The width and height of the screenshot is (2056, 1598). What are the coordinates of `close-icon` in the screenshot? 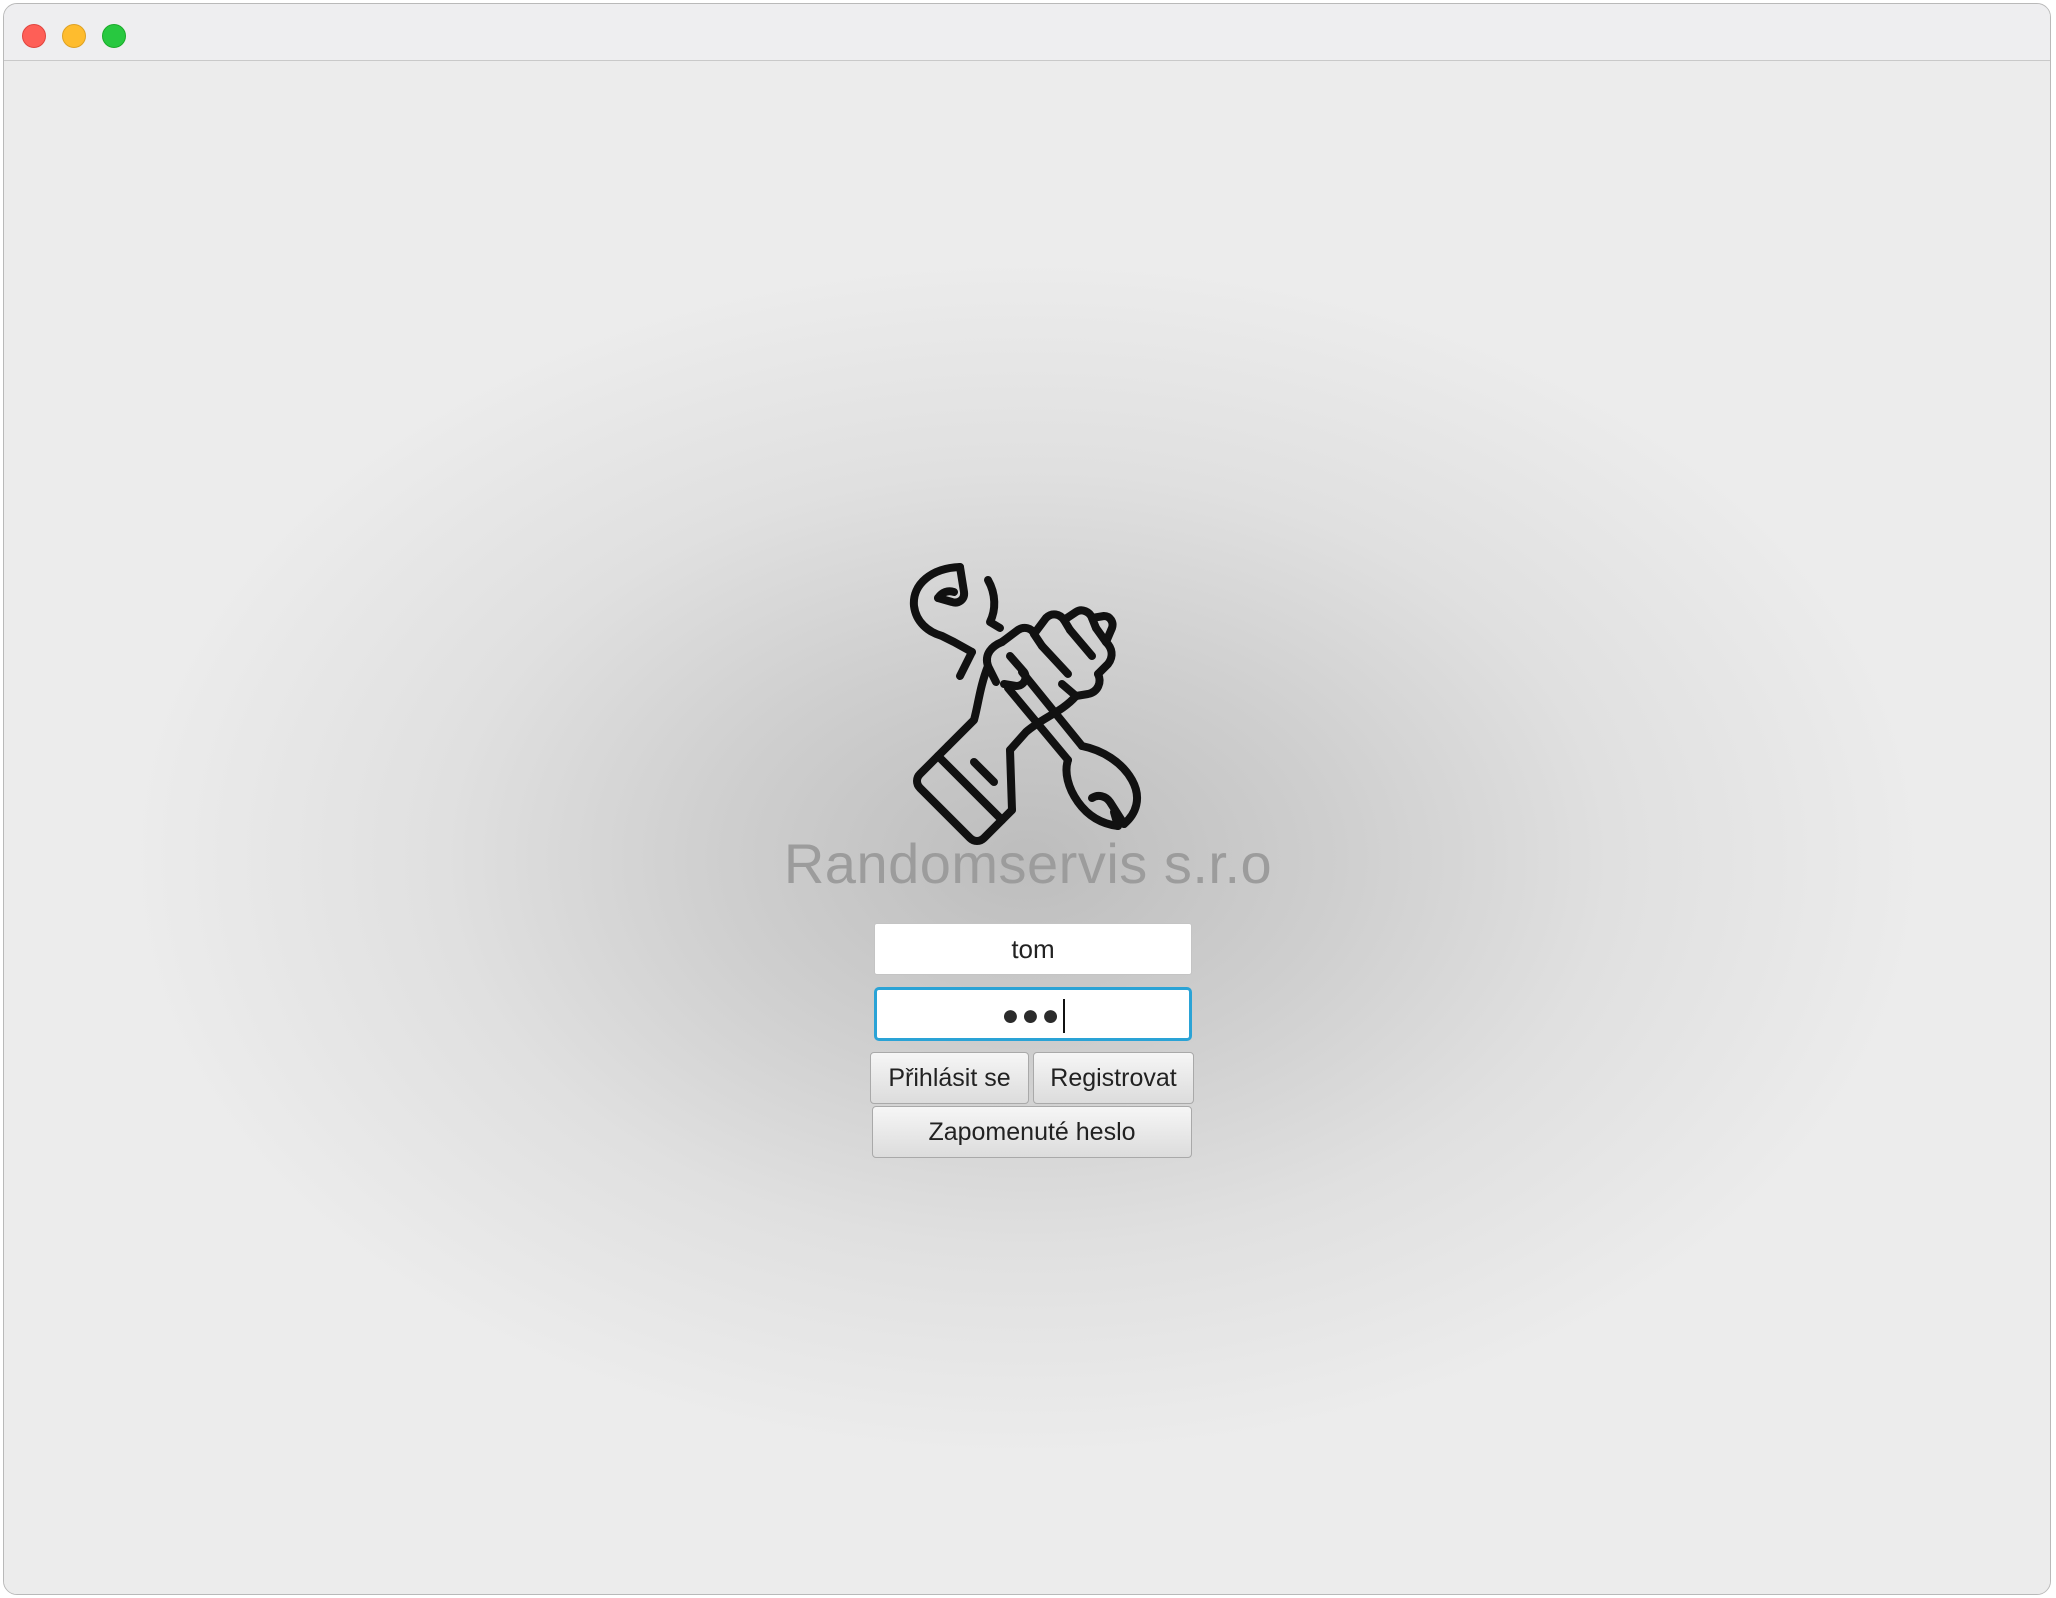 It's located at (34, 36).